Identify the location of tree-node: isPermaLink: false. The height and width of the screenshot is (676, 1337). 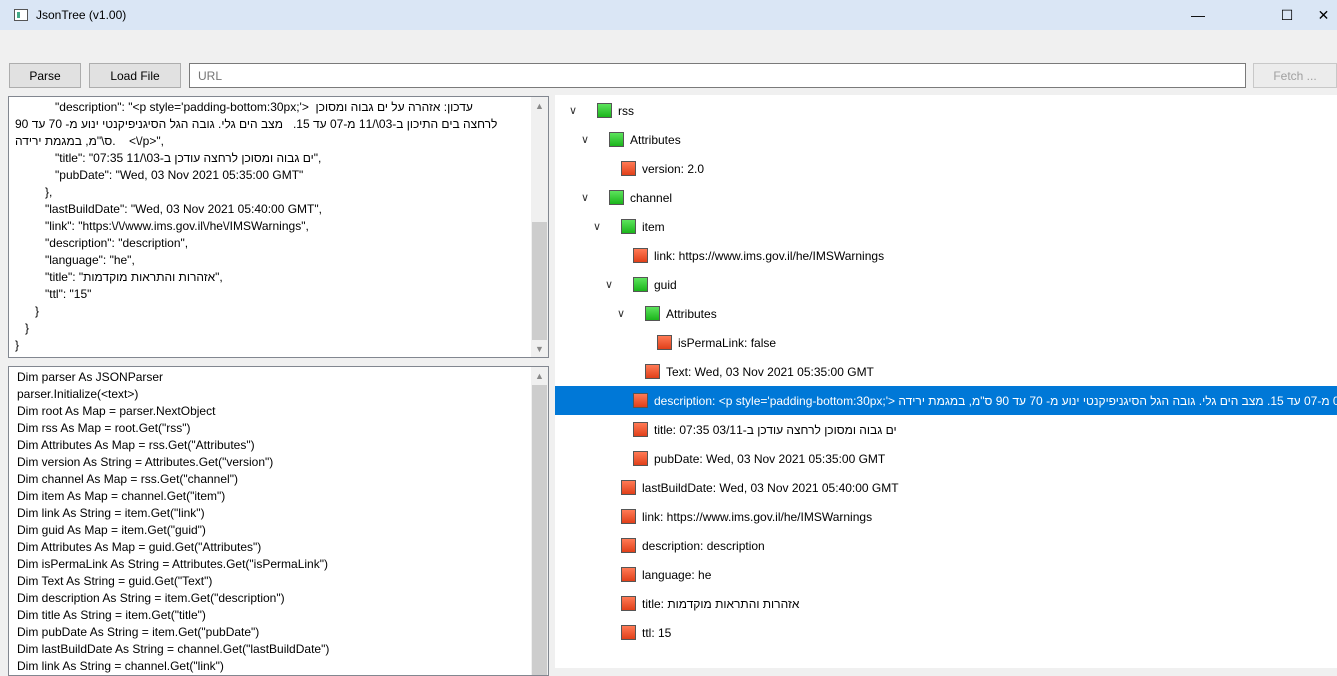
(946, 342).